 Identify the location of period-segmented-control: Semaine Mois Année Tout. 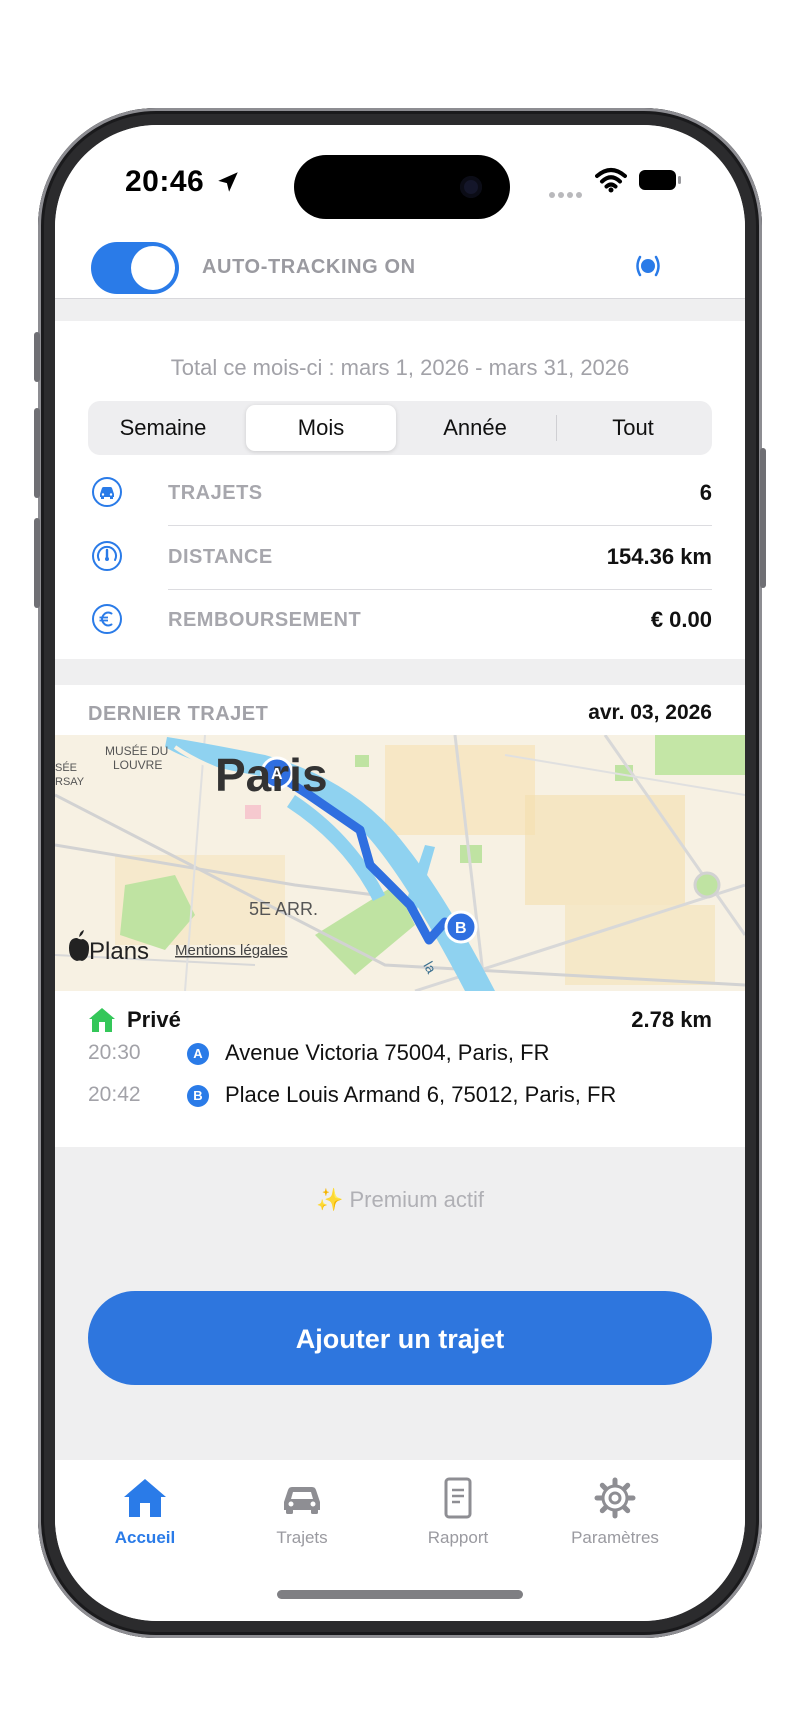
(400, 428).